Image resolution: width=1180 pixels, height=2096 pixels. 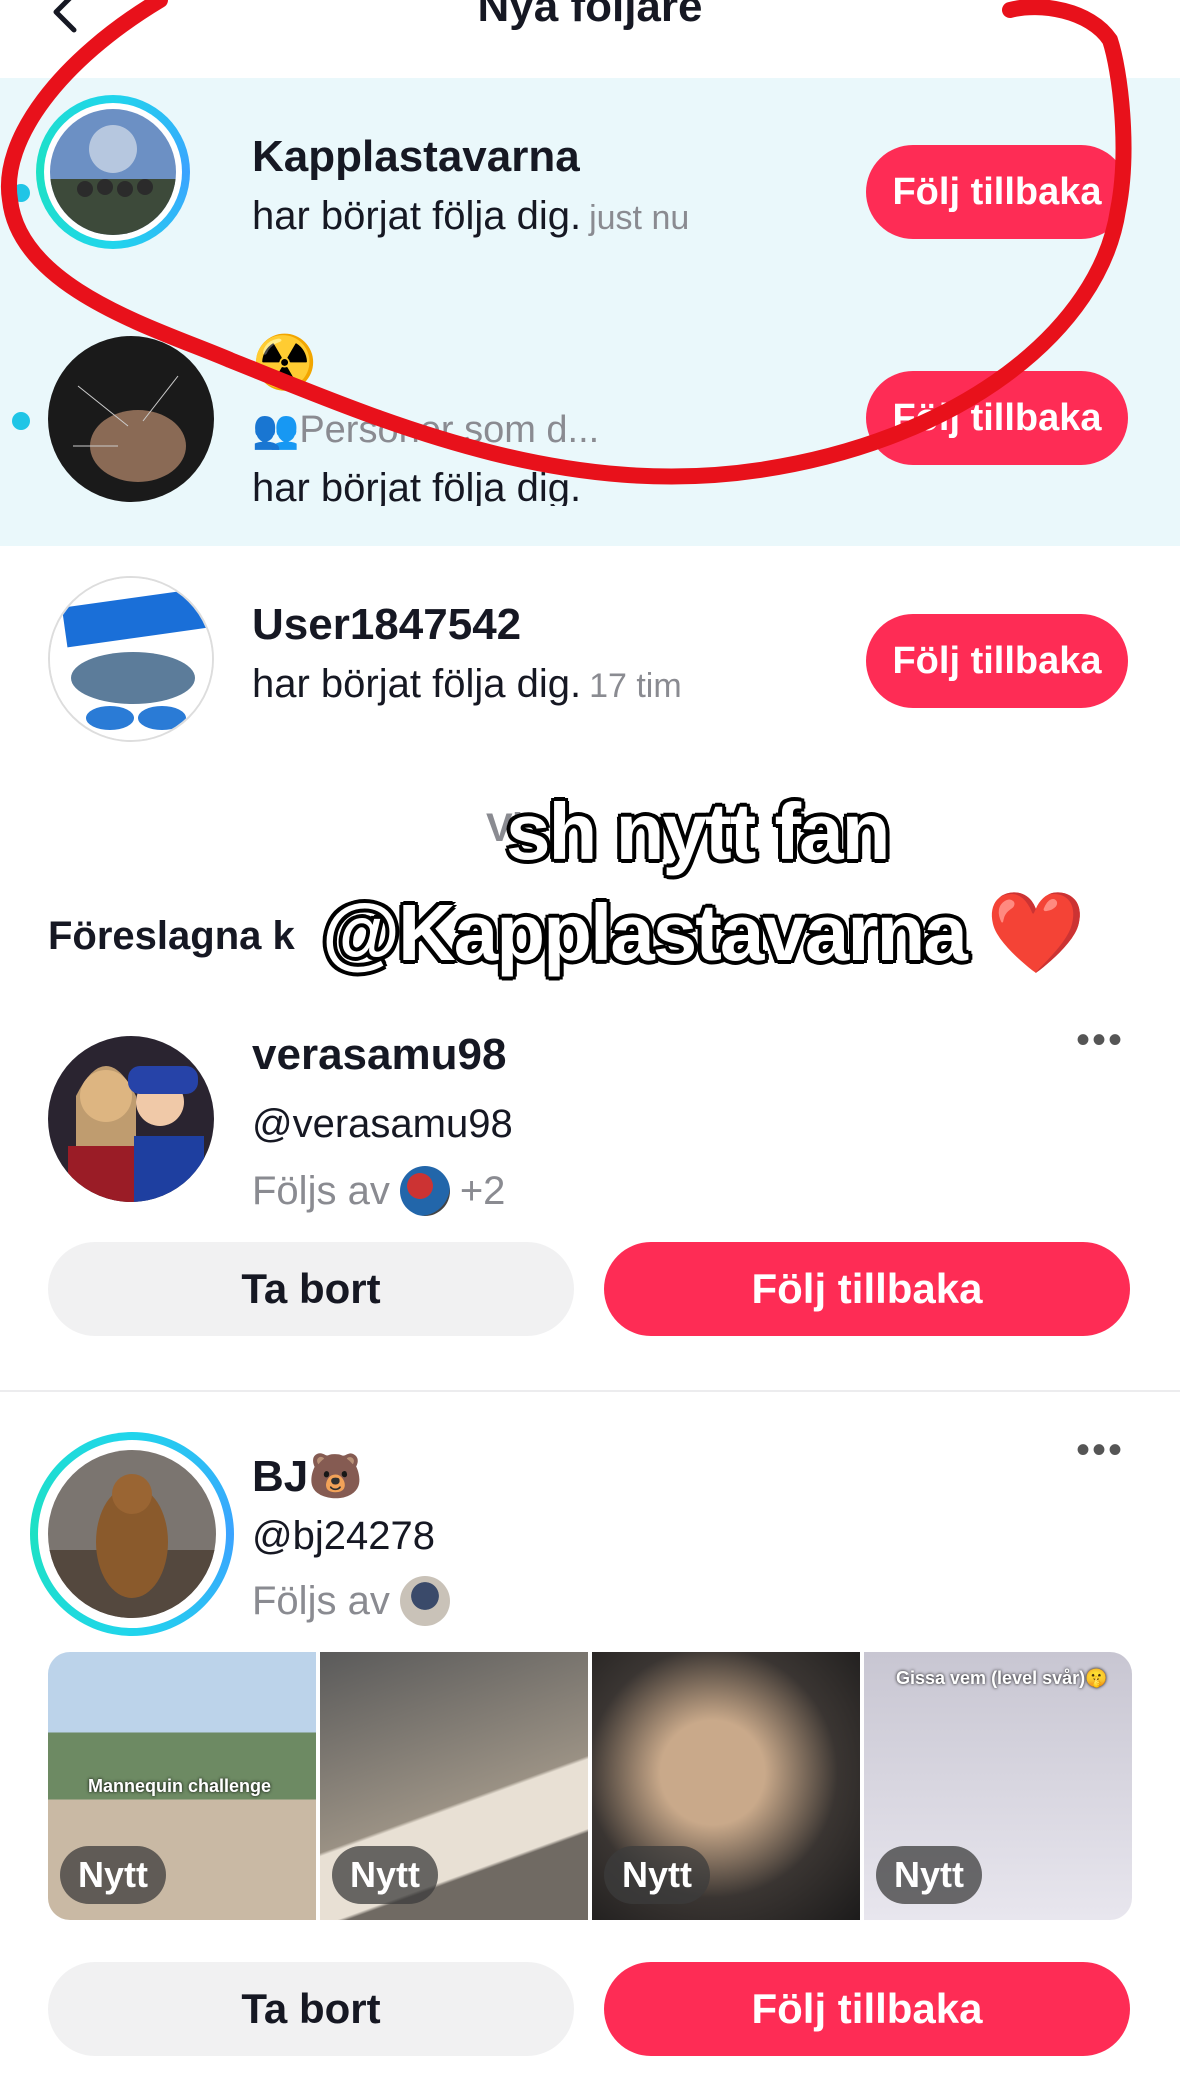 What do you see at coordinates (1002, 1678) in the screenshot?
I see `thumbnail-caption: Gissa vem (level svår)🤫` at bounding box center [1002, 1678].